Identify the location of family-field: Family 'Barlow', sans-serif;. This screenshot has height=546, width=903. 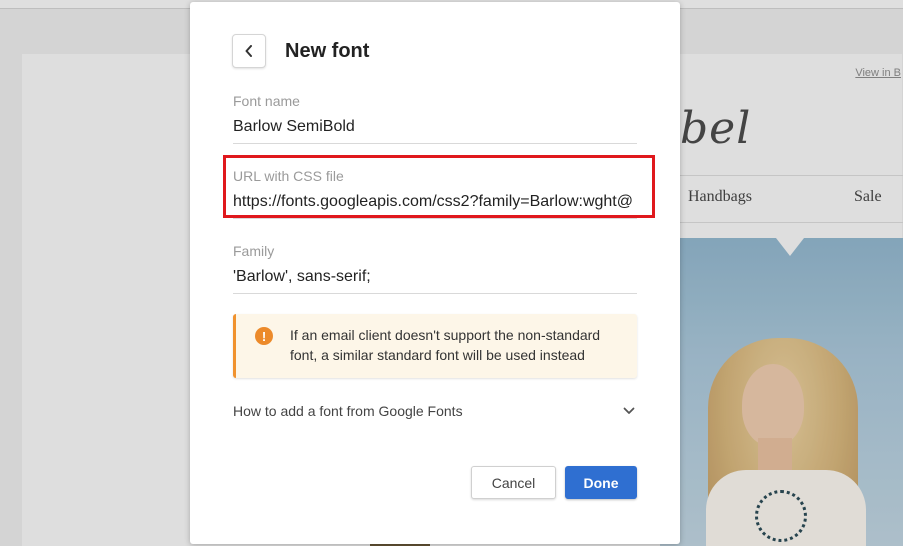
(435, 268).